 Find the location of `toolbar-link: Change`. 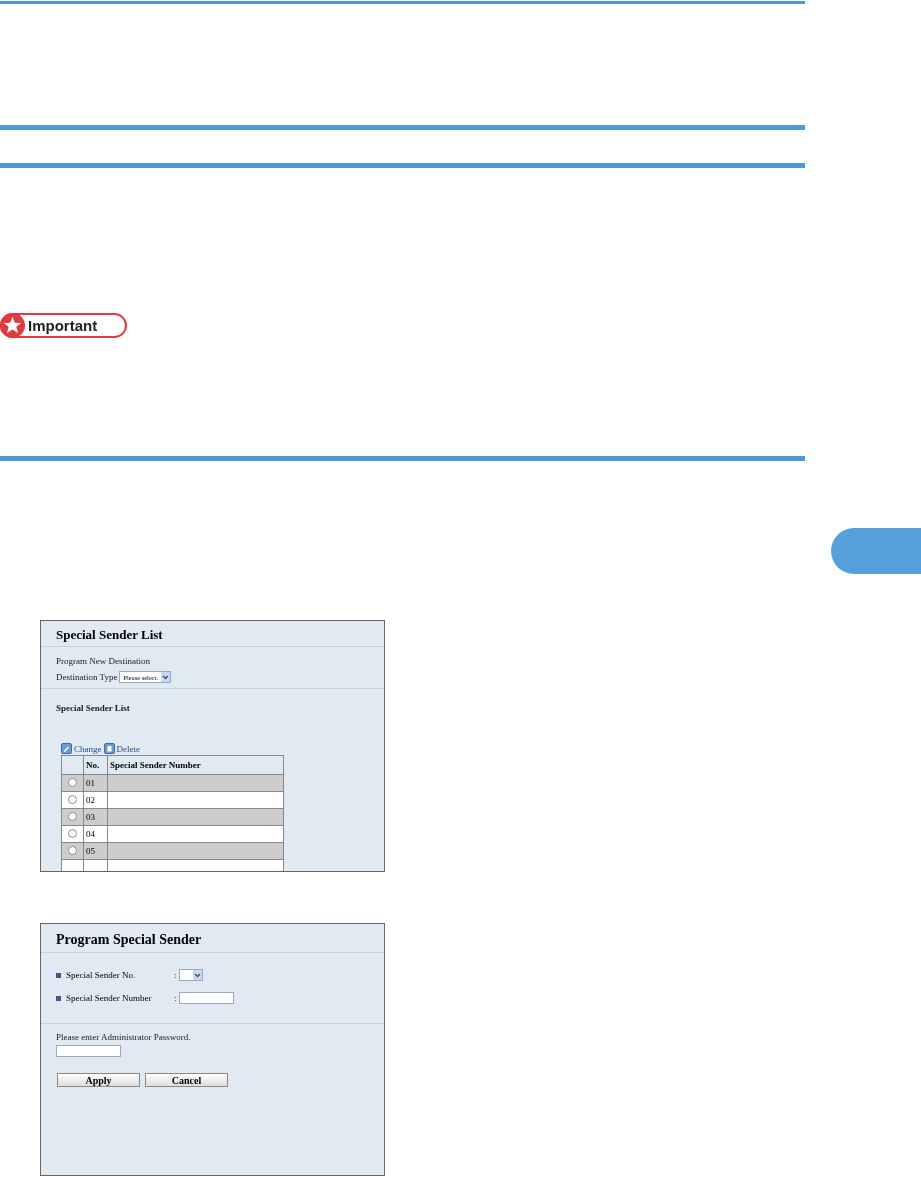

toolbar-link: Change is located at coordinates (88, 748).